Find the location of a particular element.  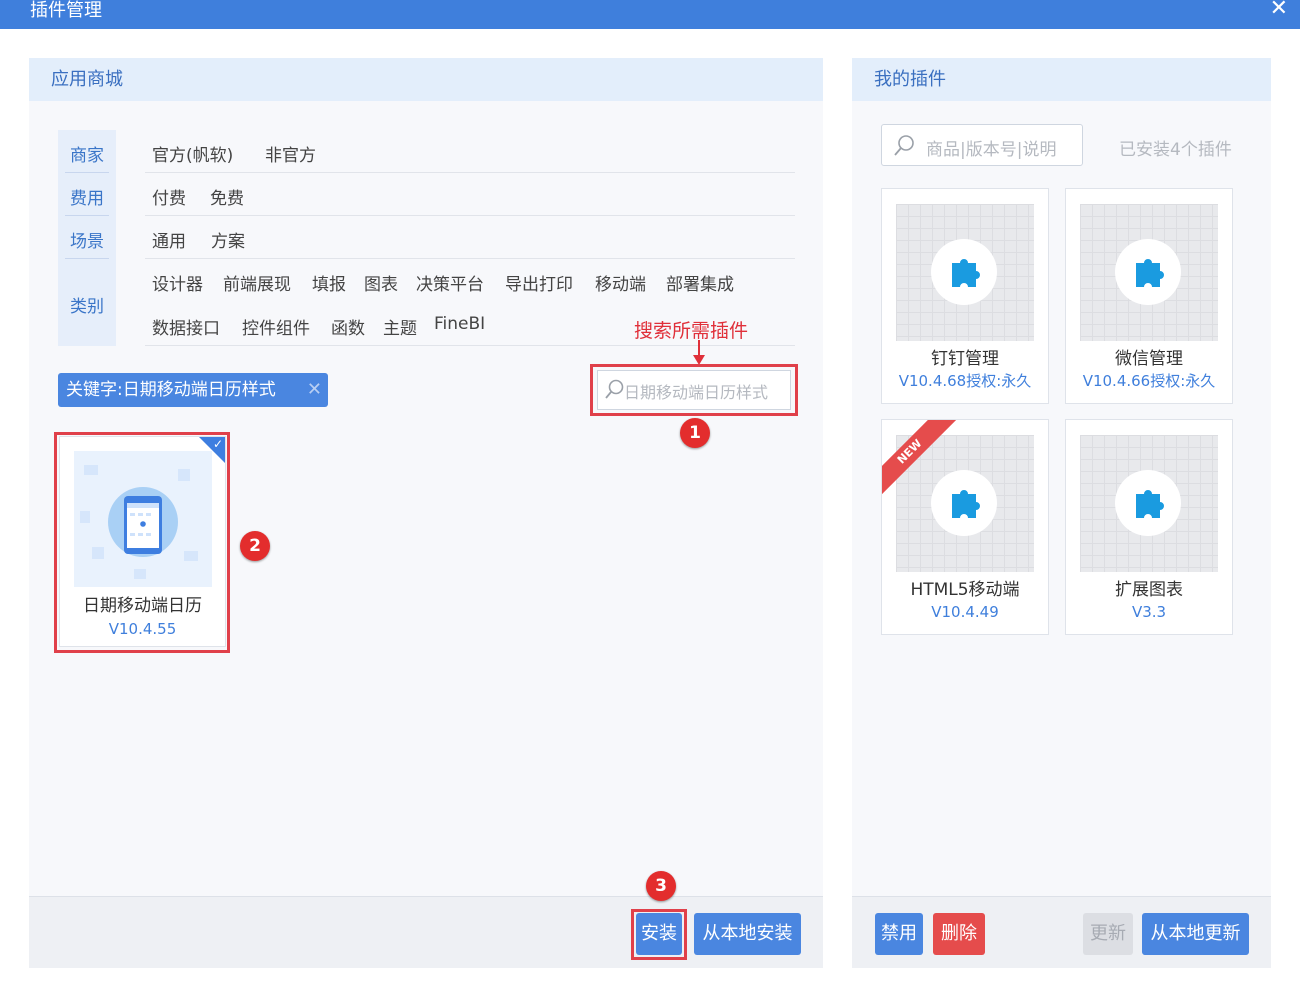

filter-option-solution: 方案 is located at coordinates (228, 239).